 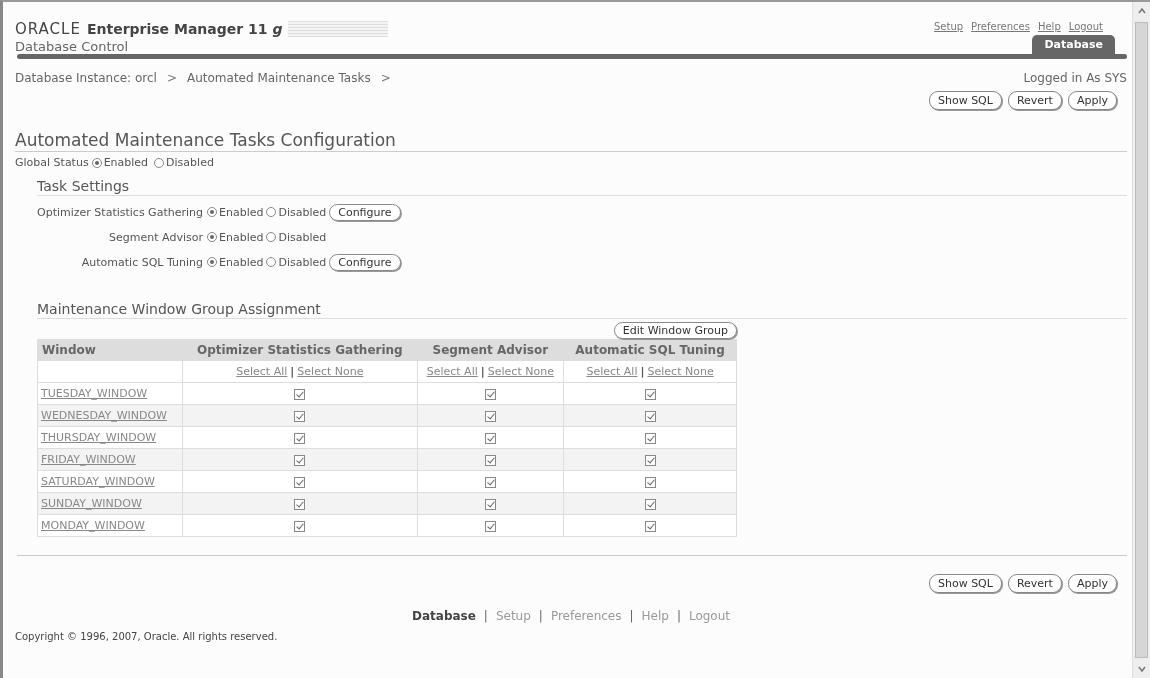 What do you see at coordinates (582, 310) in the screenshot?
I see `section-heading: Maintenance Window Group Assignment` at bounding box center [582, 310].